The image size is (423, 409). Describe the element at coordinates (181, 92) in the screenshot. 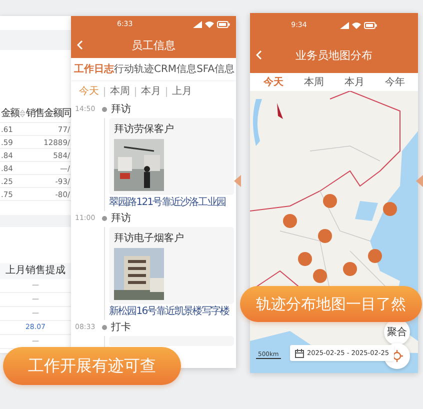

I see `filter-tab: 上月` at that location.